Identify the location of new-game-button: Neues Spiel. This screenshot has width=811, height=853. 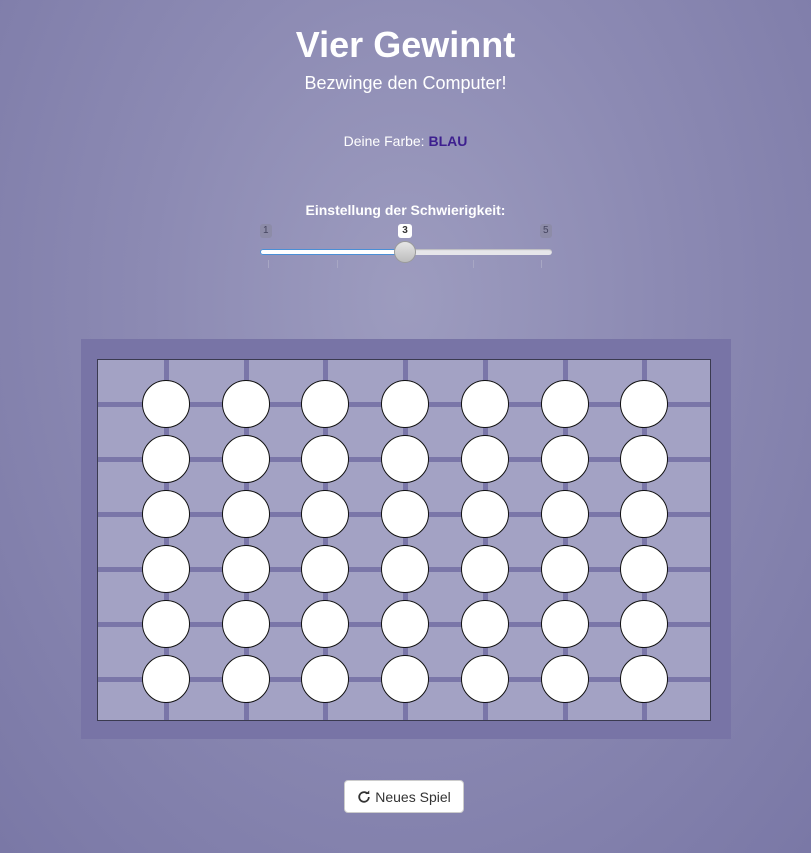
(404, 796).